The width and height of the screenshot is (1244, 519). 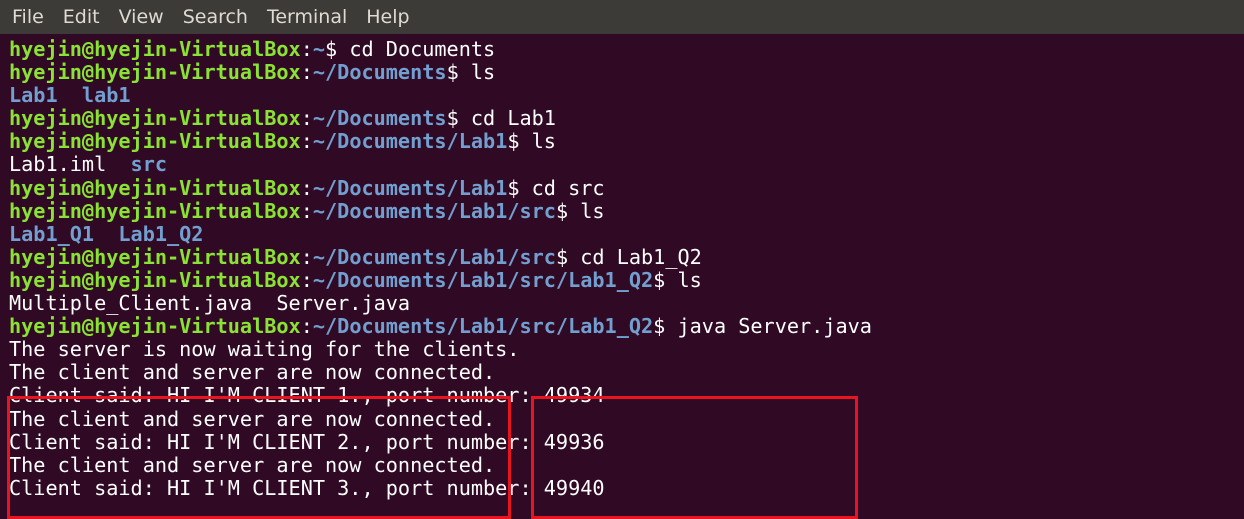 What do you see at coordinates (641, 256) in the screenshot?
I see `command-text: cd Lab1_Q2` at bounding box center [641, 256].